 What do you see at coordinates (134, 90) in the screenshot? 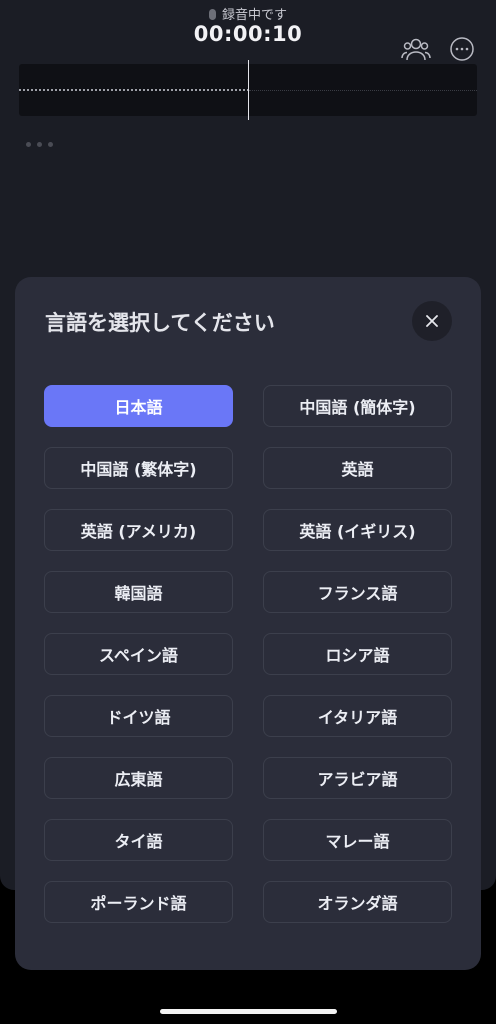
I see `waveform-recorded` at bounding box center [134, 90].